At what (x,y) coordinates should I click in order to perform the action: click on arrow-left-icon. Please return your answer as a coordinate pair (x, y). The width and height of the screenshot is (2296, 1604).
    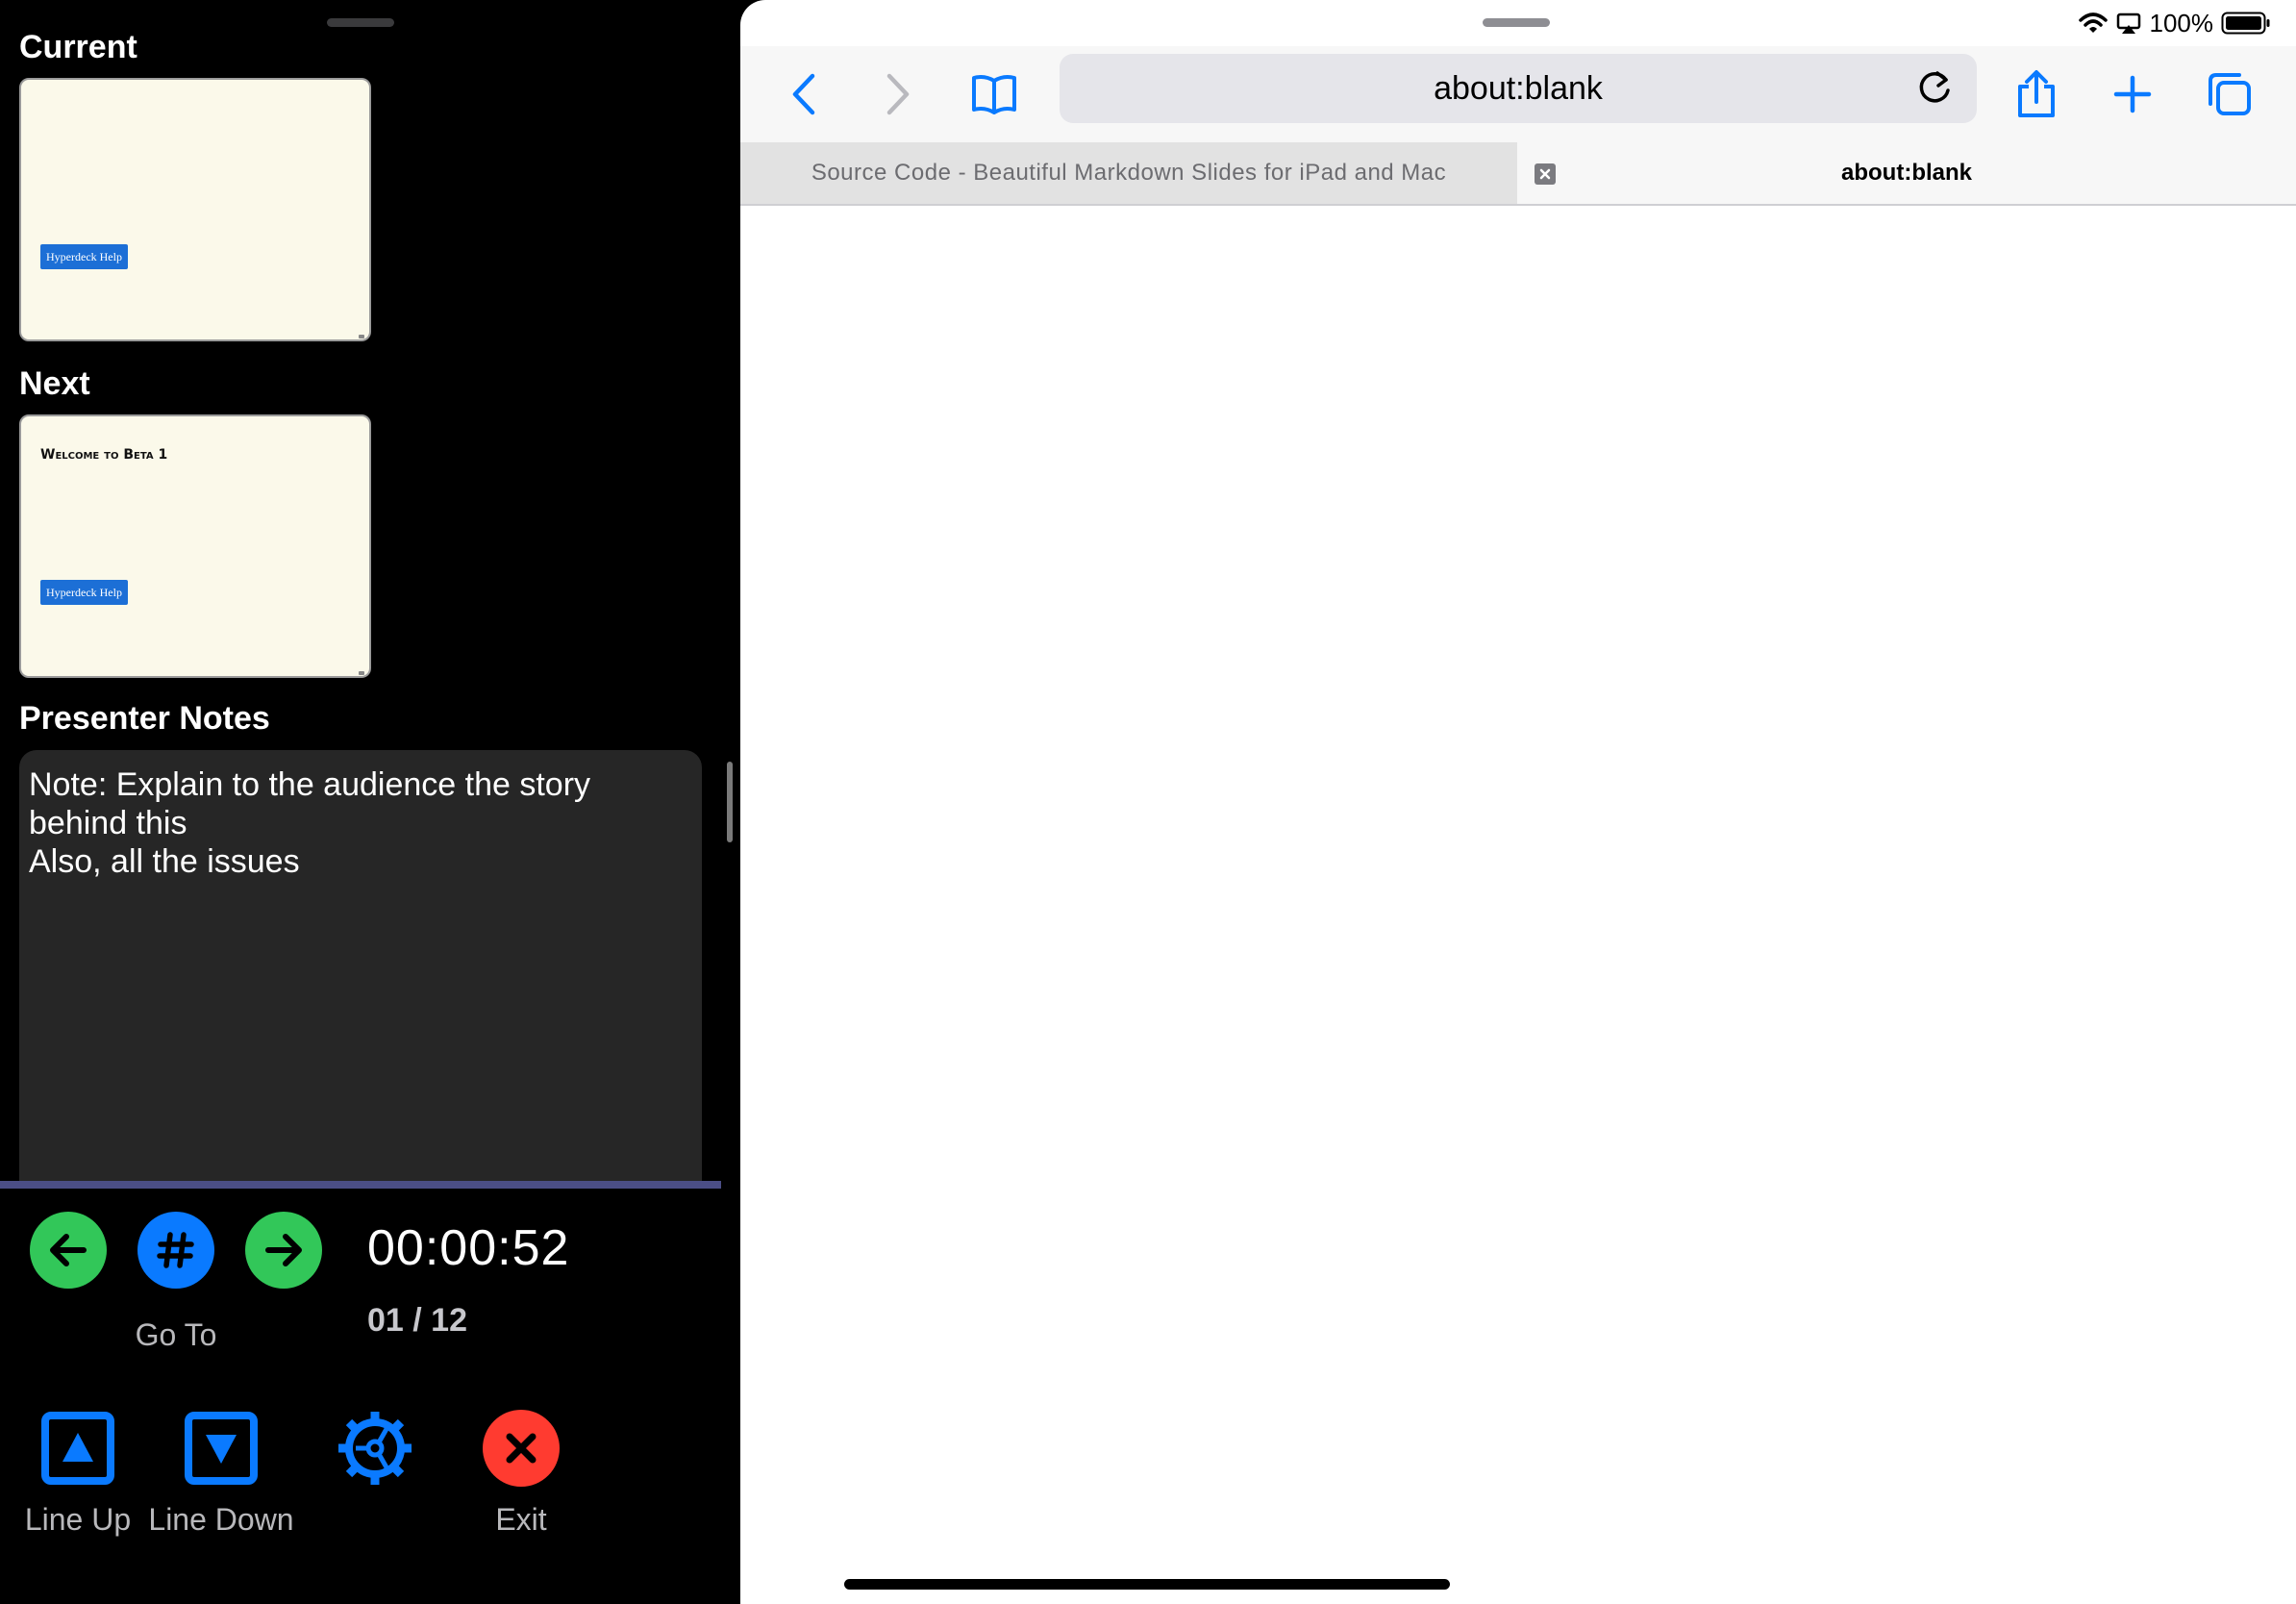
    Looking at the image, I should click on (68, 1250).